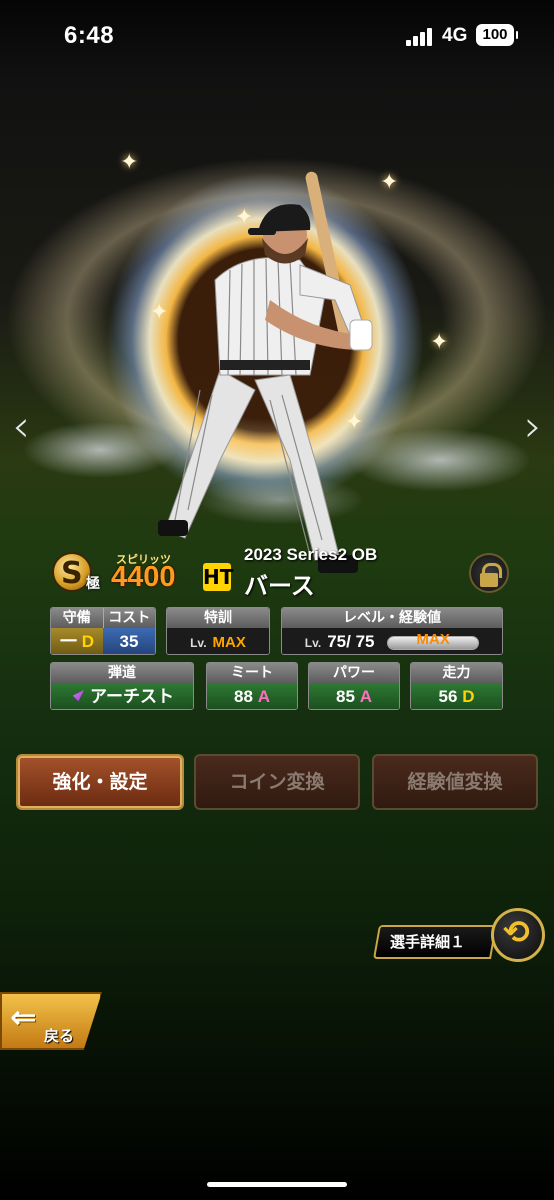  I want to click on power-value-row: 85 A, so click(354, 696).